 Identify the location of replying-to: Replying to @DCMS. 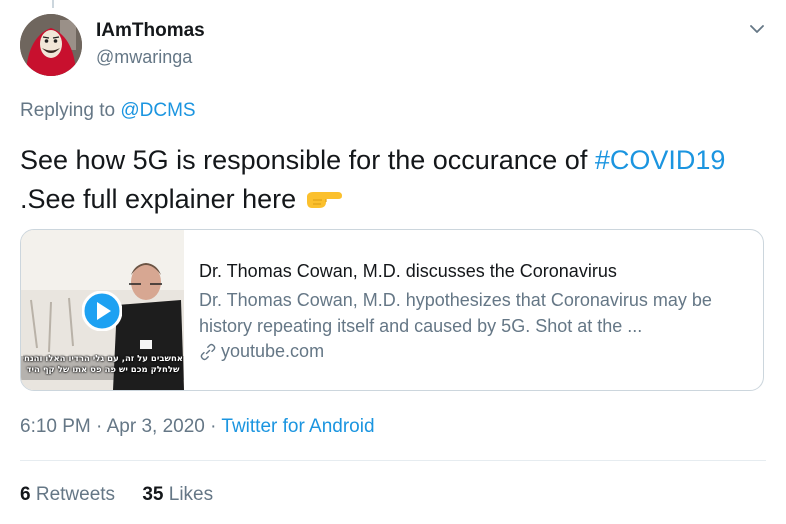
(108, 111).